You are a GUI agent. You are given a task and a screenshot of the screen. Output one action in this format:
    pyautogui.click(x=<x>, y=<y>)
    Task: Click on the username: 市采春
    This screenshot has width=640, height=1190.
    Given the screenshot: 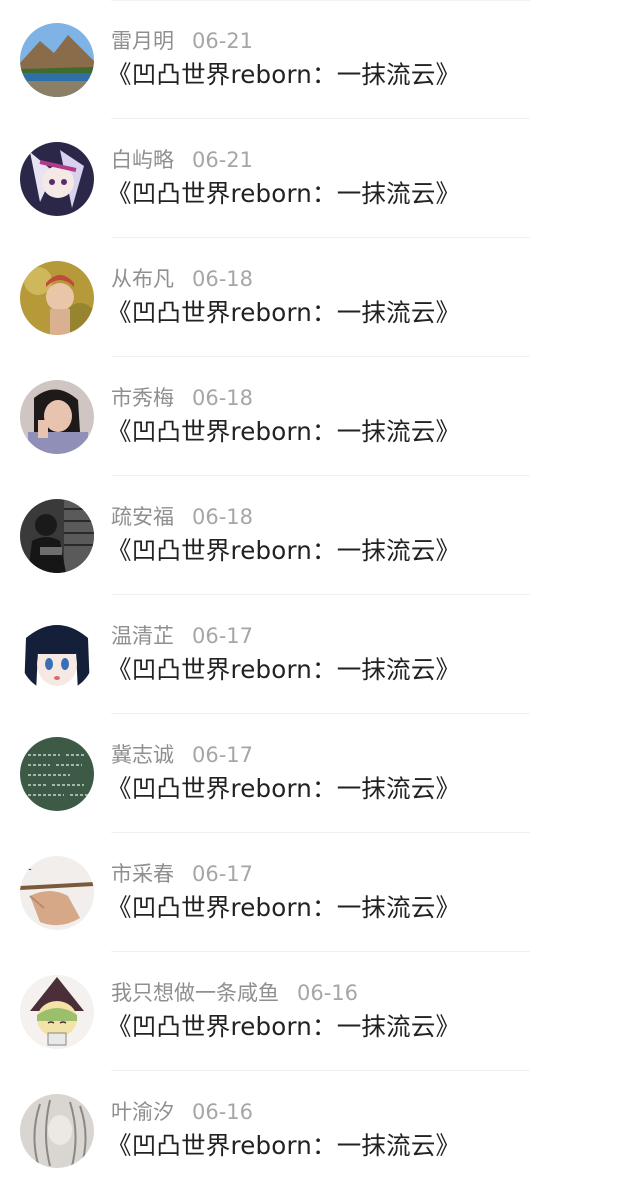 What is the action you would take?
    pyautogui.click(x=142, y=874)
    